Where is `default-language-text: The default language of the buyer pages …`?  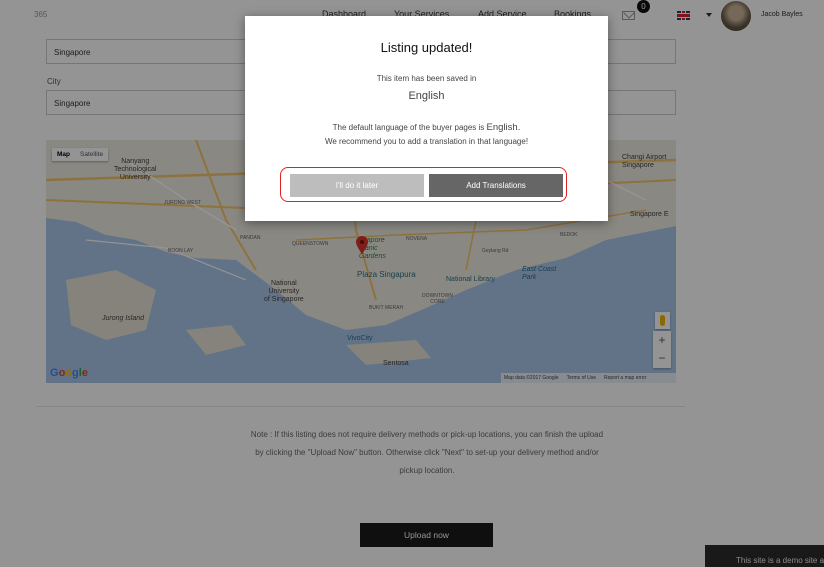 default-language-text: The default language of the buyer pages … is located at coordinates (408, 127).